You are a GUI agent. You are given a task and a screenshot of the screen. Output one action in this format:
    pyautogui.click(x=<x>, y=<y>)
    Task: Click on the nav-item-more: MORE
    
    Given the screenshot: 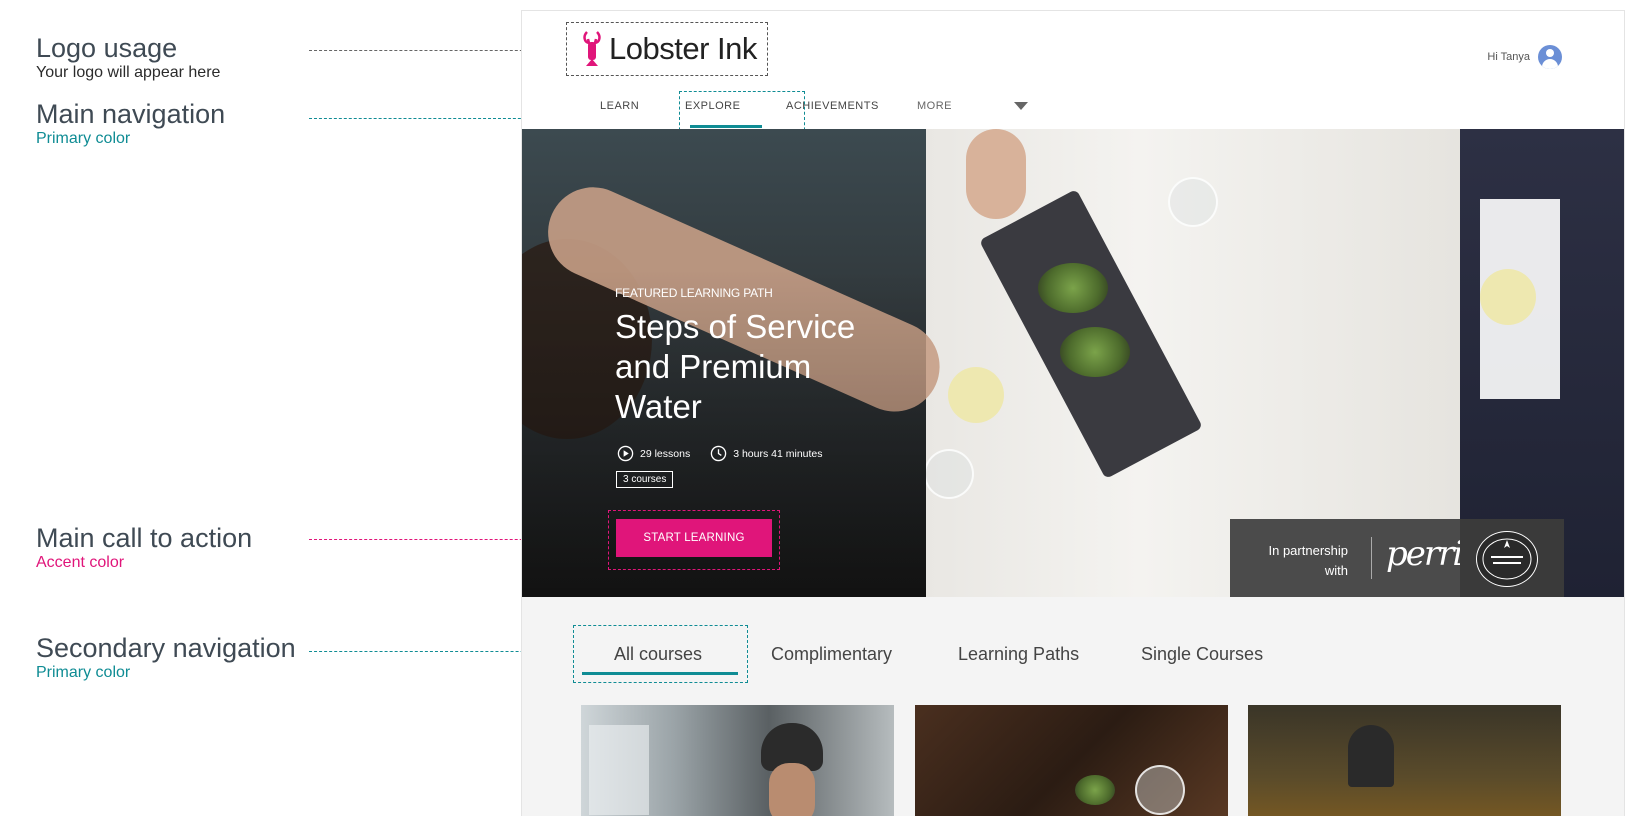 What is the action you would take?
    pyautogui.click(x=934, y=106)
    